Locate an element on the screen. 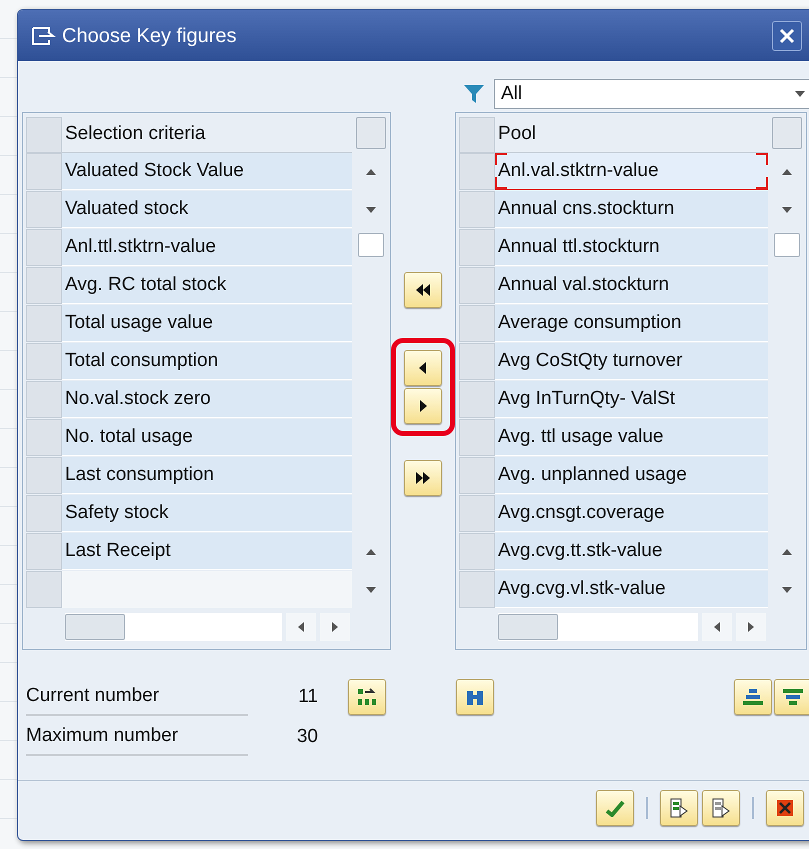  double-right-arrow-icon is located at coordinates (423, 478).